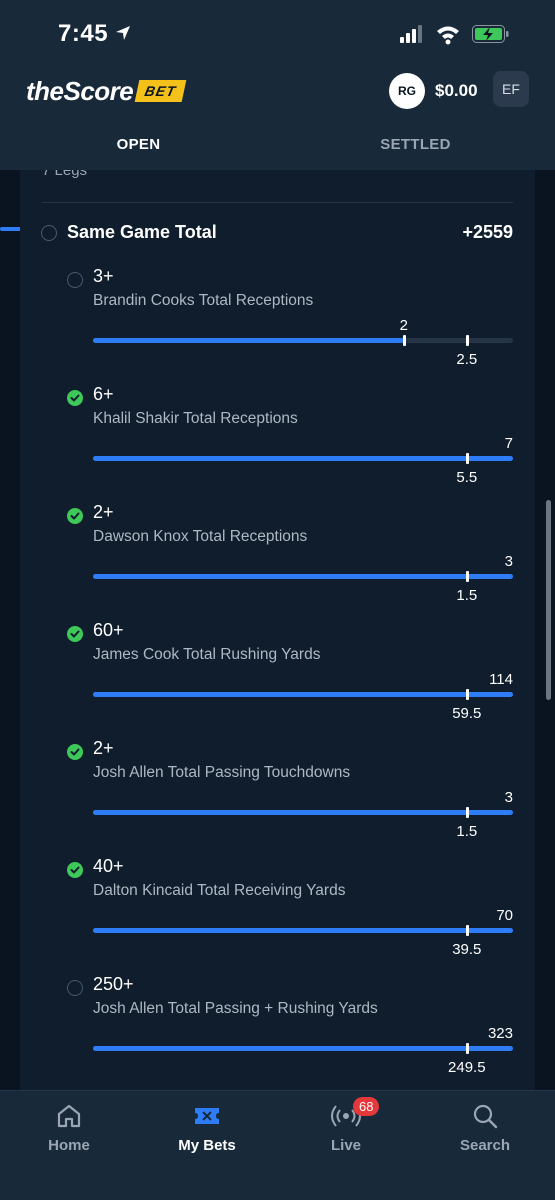 The image size is (555, 1200). What do you see at coordinates (277, 323) in the screenshot?
I see `leg-item: 3+ Brandin Cooks Total Receptions 2 2.5` at bounding box center [277, 323].